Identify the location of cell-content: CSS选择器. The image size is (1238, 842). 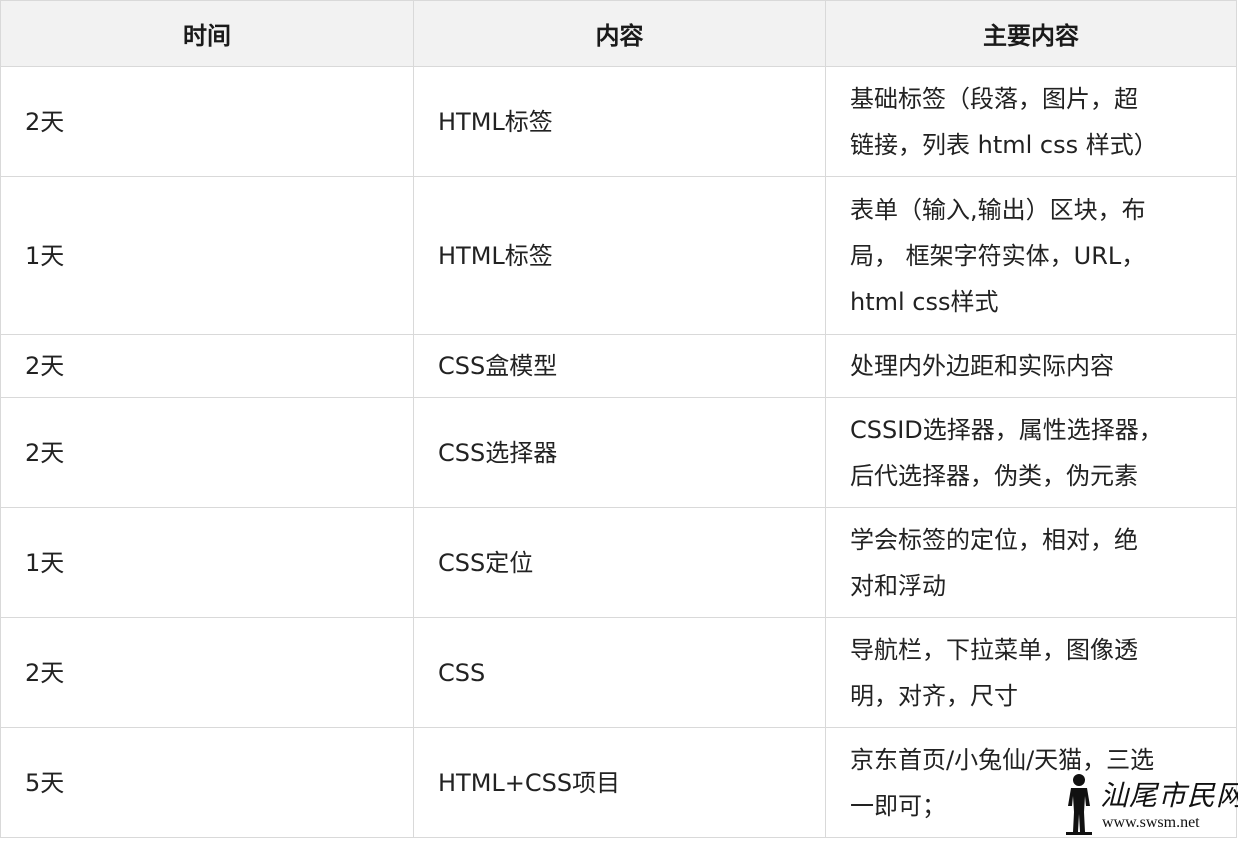
(619, 452).